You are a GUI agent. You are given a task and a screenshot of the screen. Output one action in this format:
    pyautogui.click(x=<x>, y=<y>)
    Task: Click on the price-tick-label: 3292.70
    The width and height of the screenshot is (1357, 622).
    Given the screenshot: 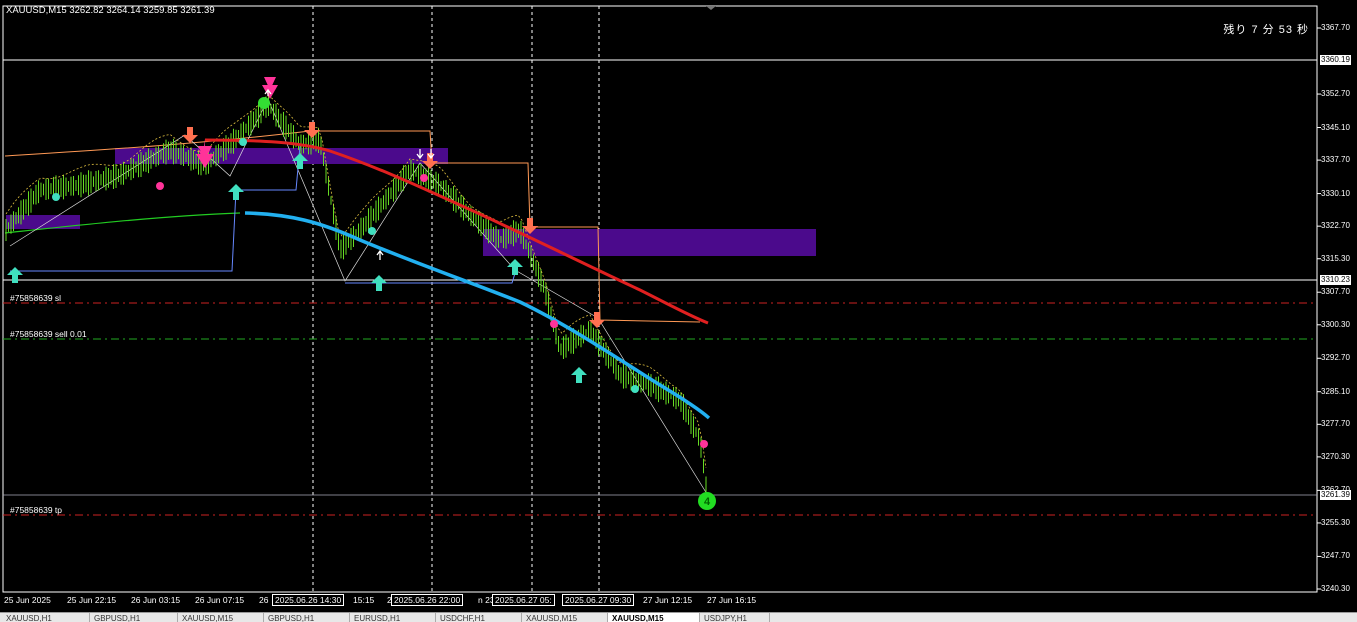 What is the action you would take?
    pyautogui.click(x=1335, y=358)
    